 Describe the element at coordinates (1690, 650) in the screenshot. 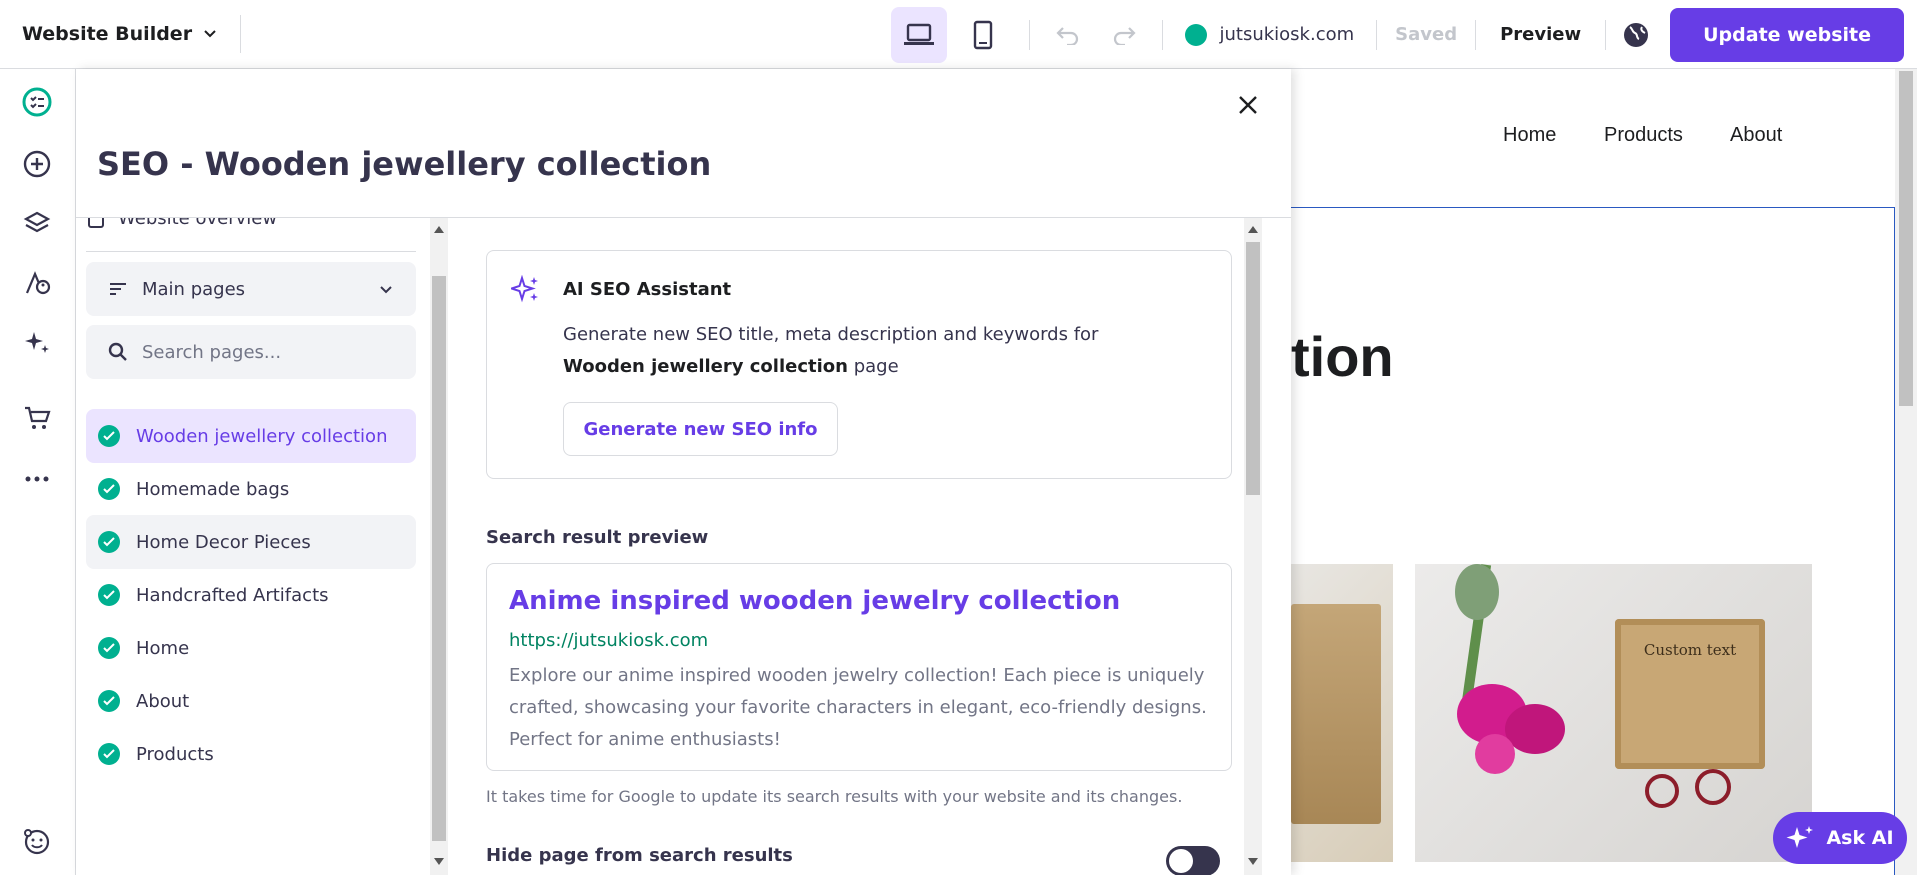

I see `box-engraving: Custom text` at that location.